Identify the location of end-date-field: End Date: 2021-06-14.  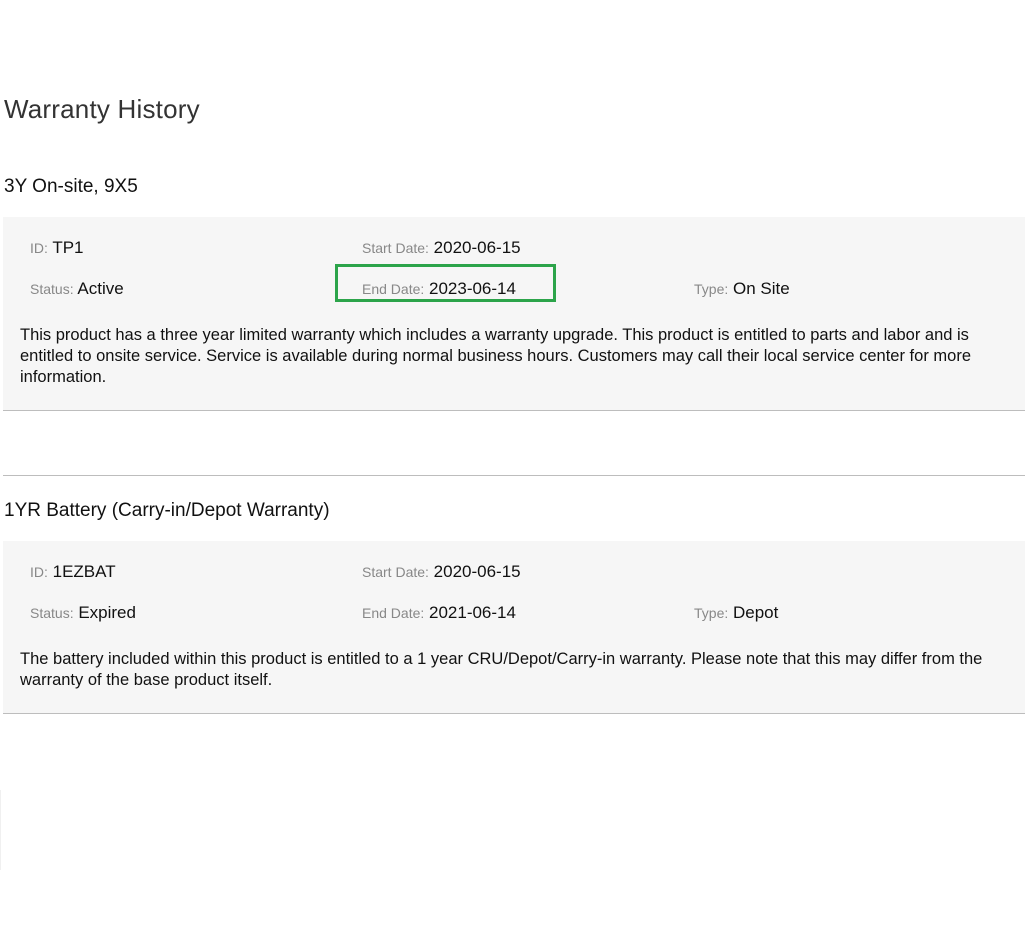
(439, 613).